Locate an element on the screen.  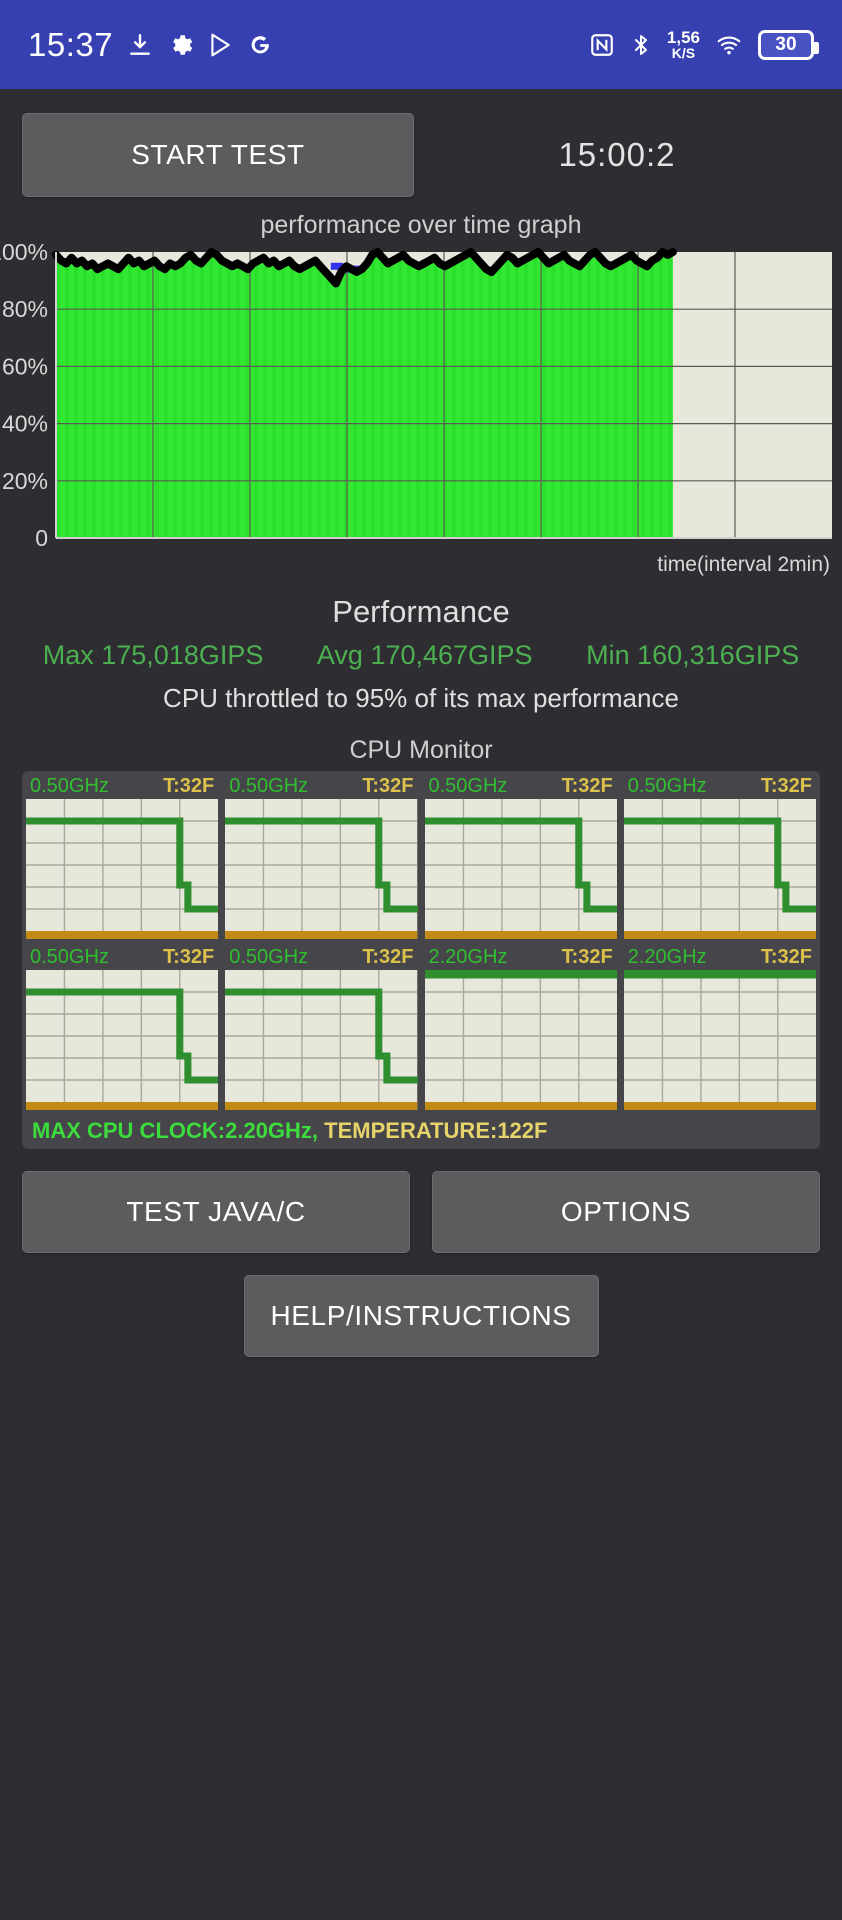
help-button-row: HELP/INSTRUCTIONS is located at coordinates (421, 1305).